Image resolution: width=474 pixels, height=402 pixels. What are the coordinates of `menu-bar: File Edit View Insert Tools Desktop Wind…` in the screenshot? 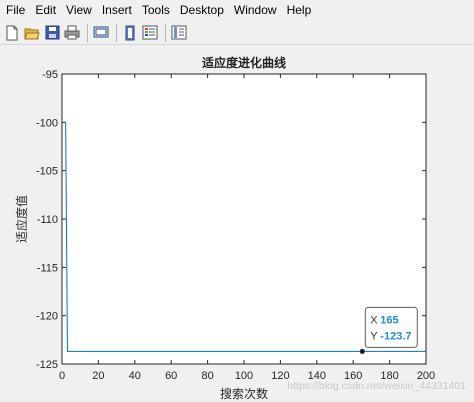 It's located at (237, 10).